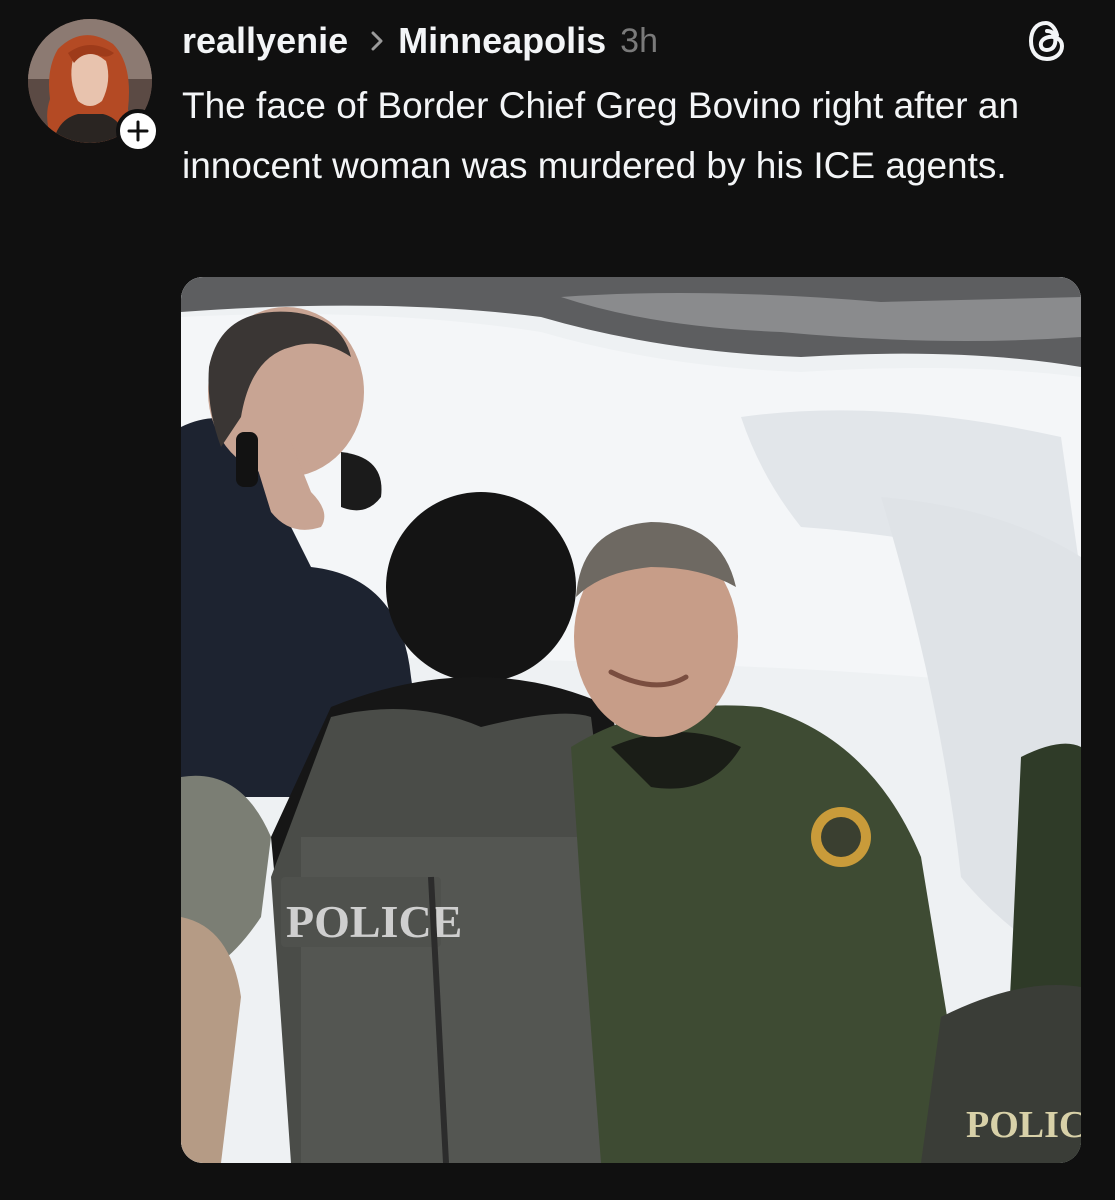 The height and width of the screenshot is (1200, 1115). What do you see at coordinates (377, 41) in the screenshot?
I see `chevron-right-icon` at bounding box center [377, 41].